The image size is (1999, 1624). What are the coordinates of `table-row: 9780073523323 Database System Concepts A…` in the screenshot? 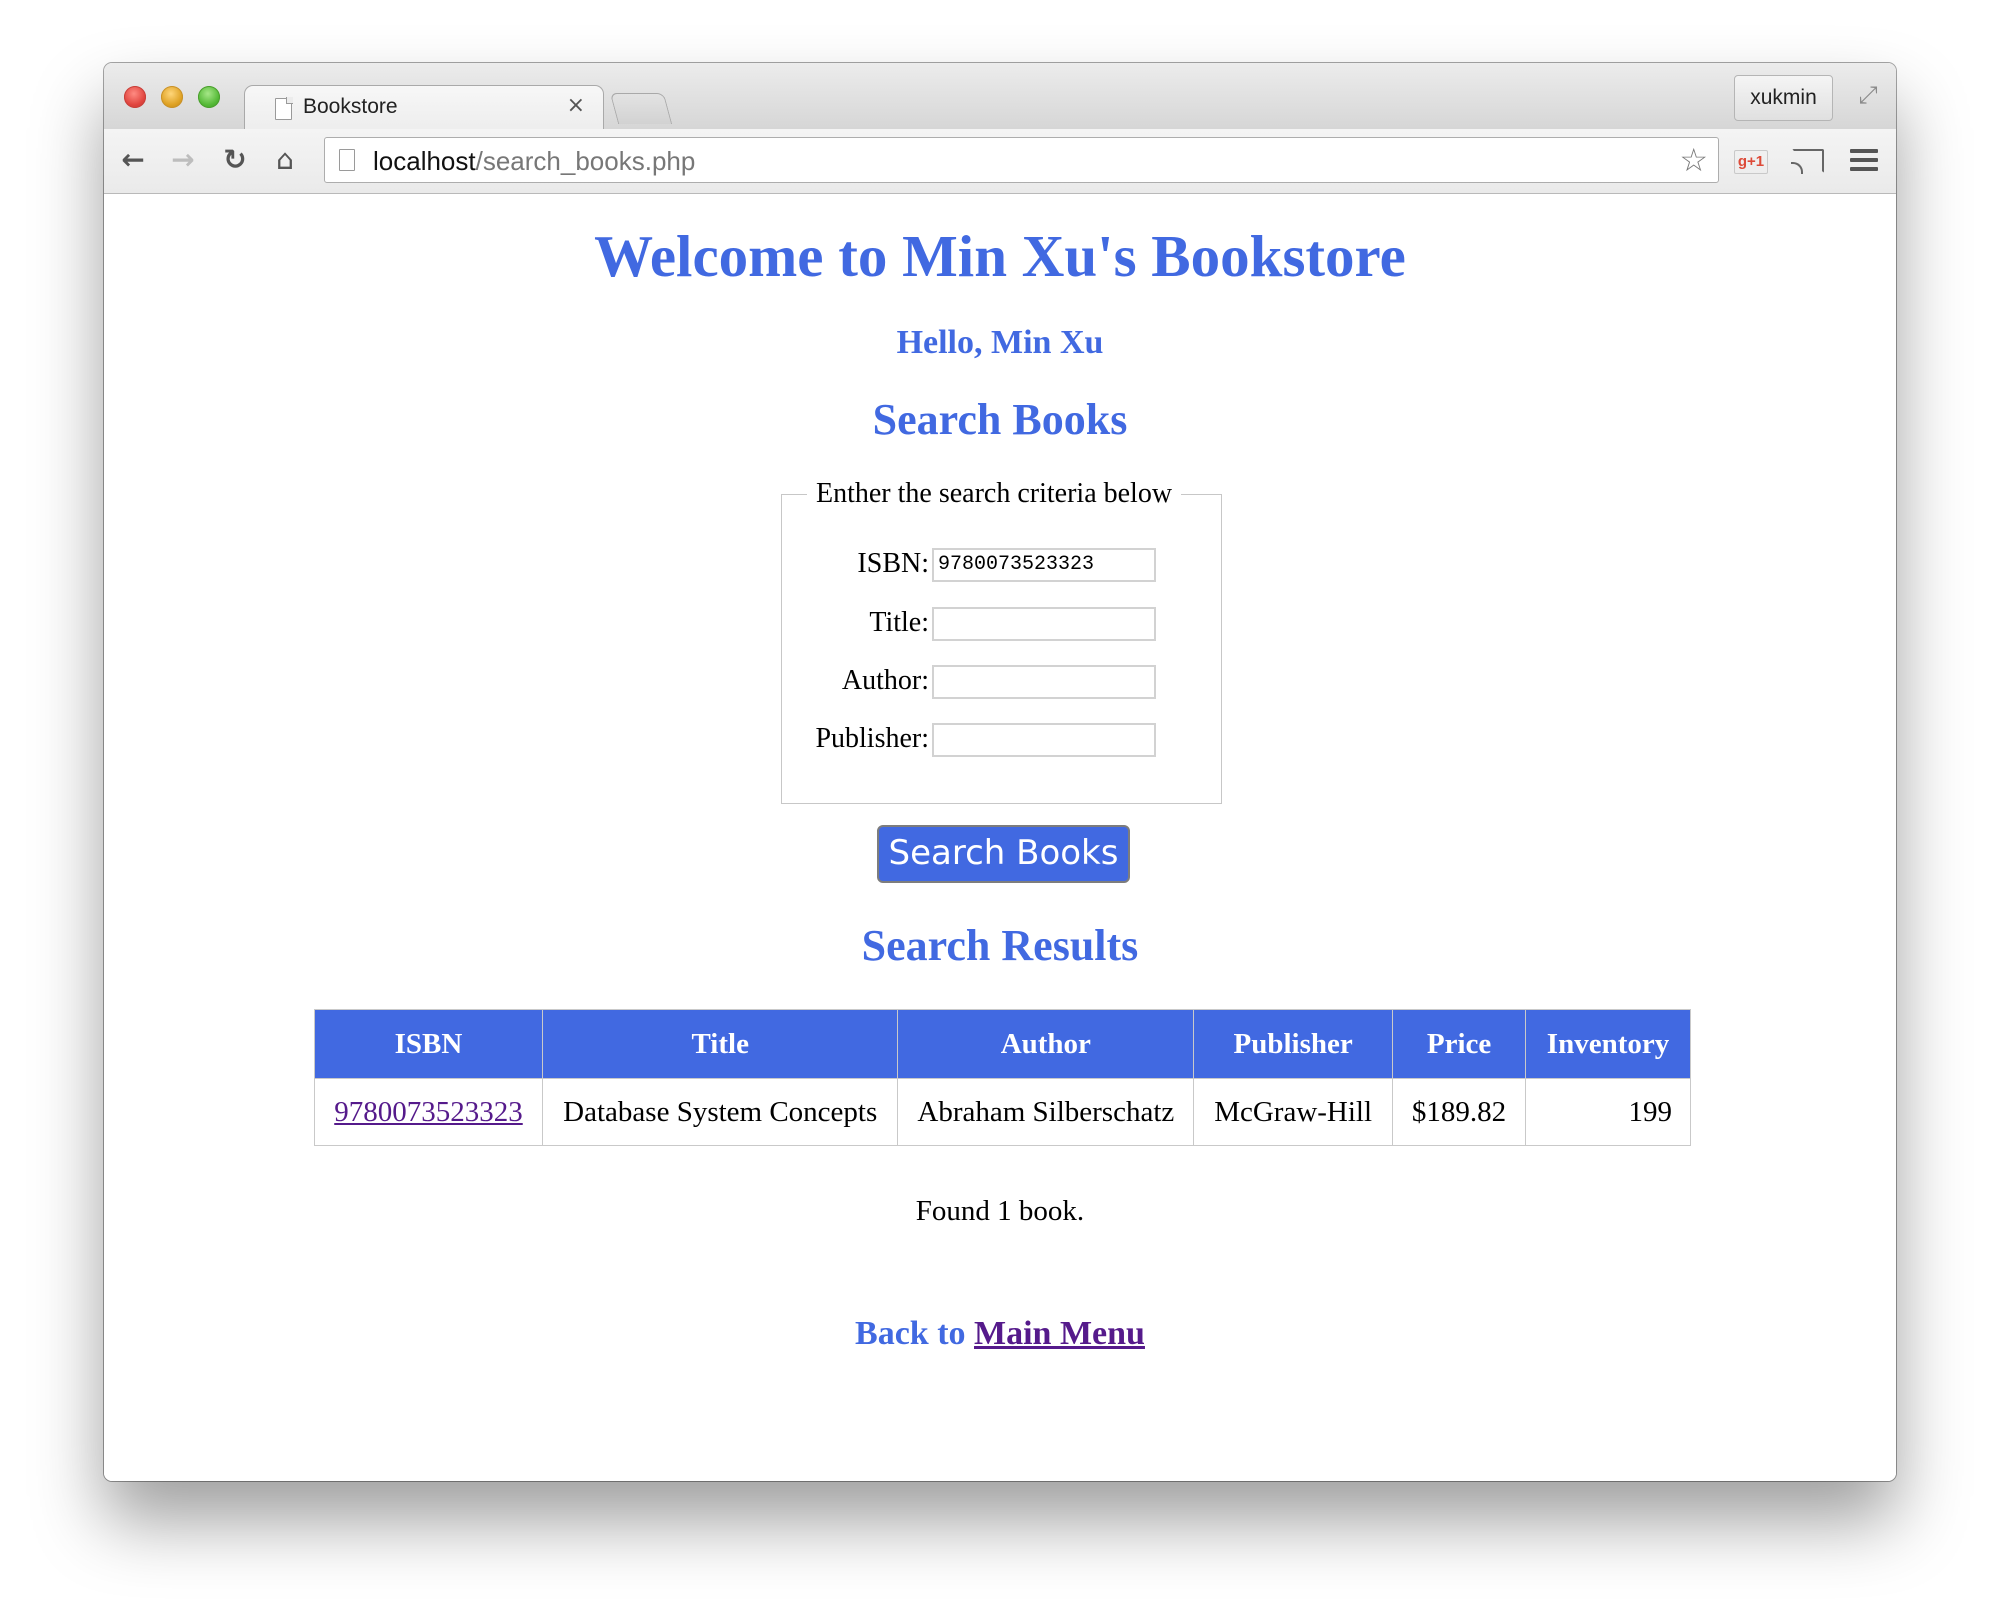 It's located at (1002, 1112).